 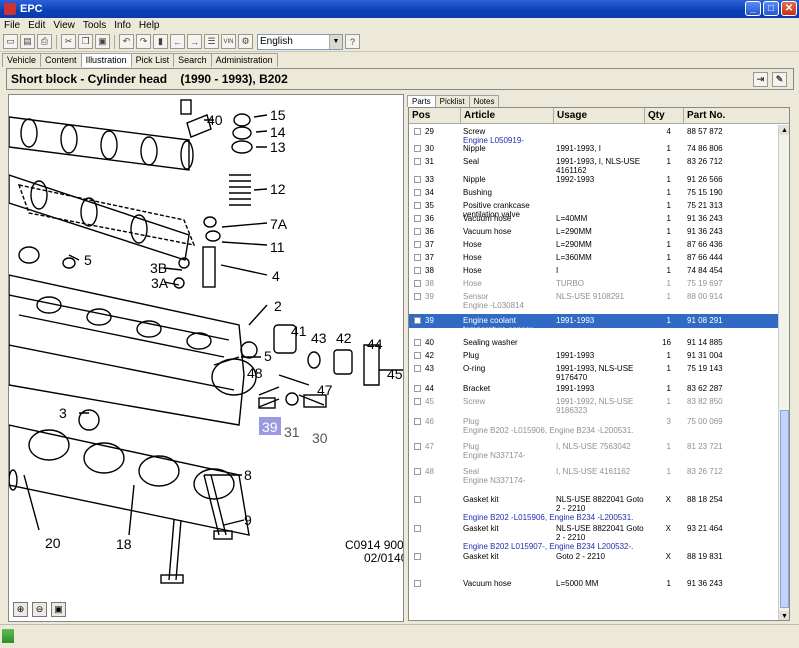 What do you see at coordinates (784, 130) in the screenshot?
I see `scroll-up-icon: ▲` at bounding box center [784, 130].